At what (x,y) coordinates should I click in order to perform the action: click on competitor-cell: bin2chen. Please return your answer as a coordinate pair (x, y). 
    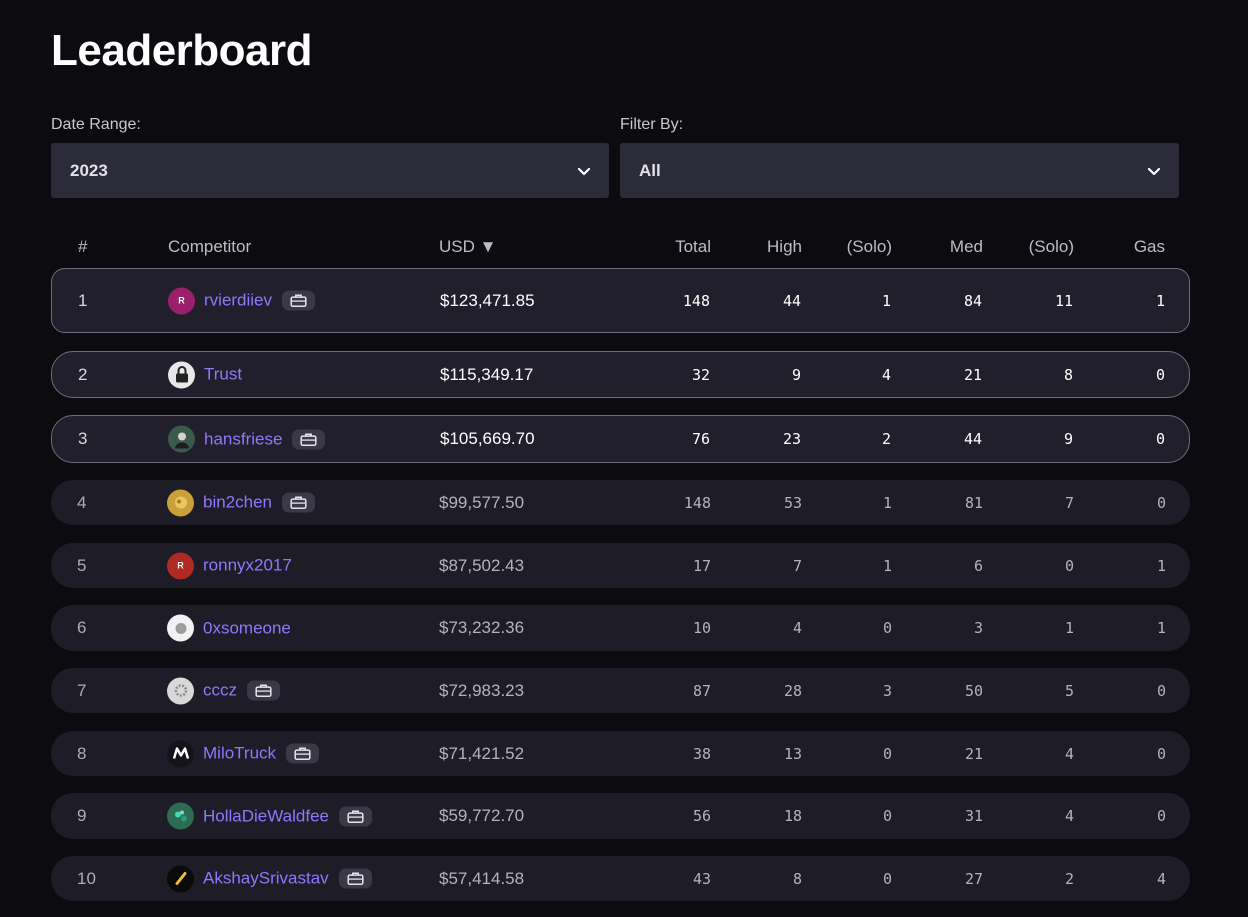
    Looking at the image, I should click on (241, 502).